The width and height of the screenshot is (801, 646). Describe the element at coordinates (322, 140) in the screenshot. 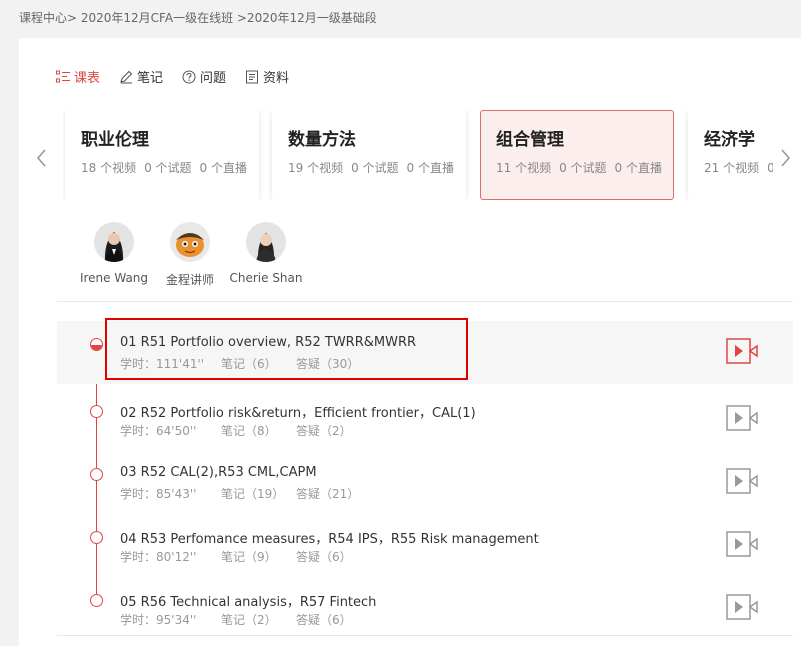

I see `subject-title: 数量方法` at that location.